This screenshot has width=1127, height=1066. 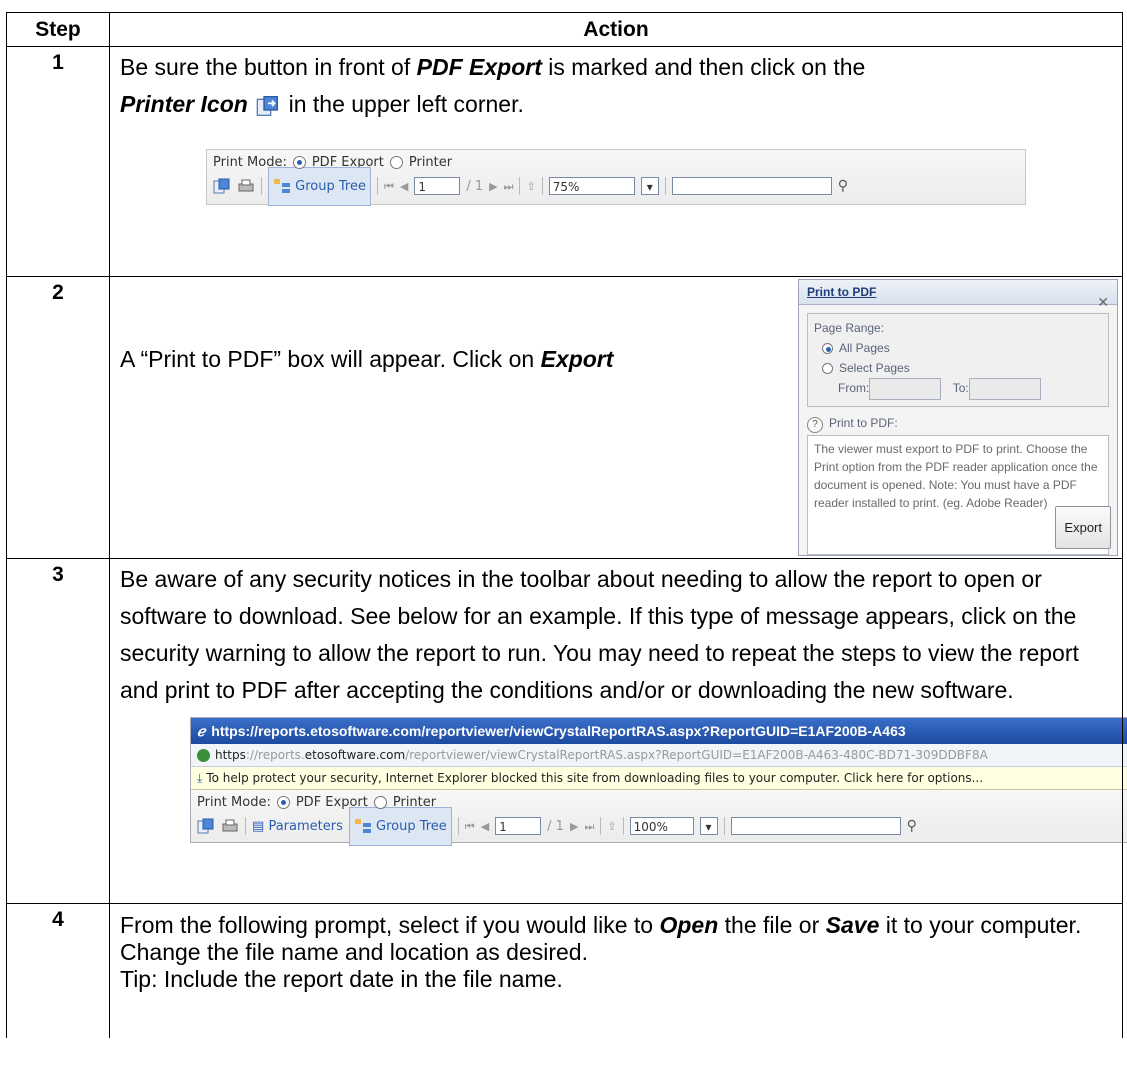 I want to click on from-field, so click(x=905, y=389).